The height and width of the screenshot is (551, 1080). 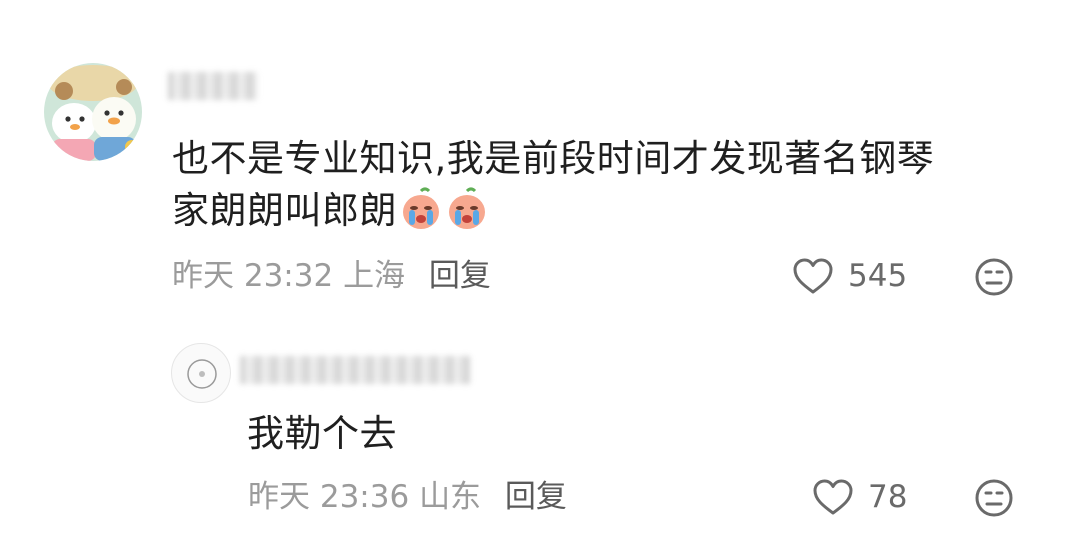 I want to click on reply-time: 昨天 23:36, so click(x=329, y=497).